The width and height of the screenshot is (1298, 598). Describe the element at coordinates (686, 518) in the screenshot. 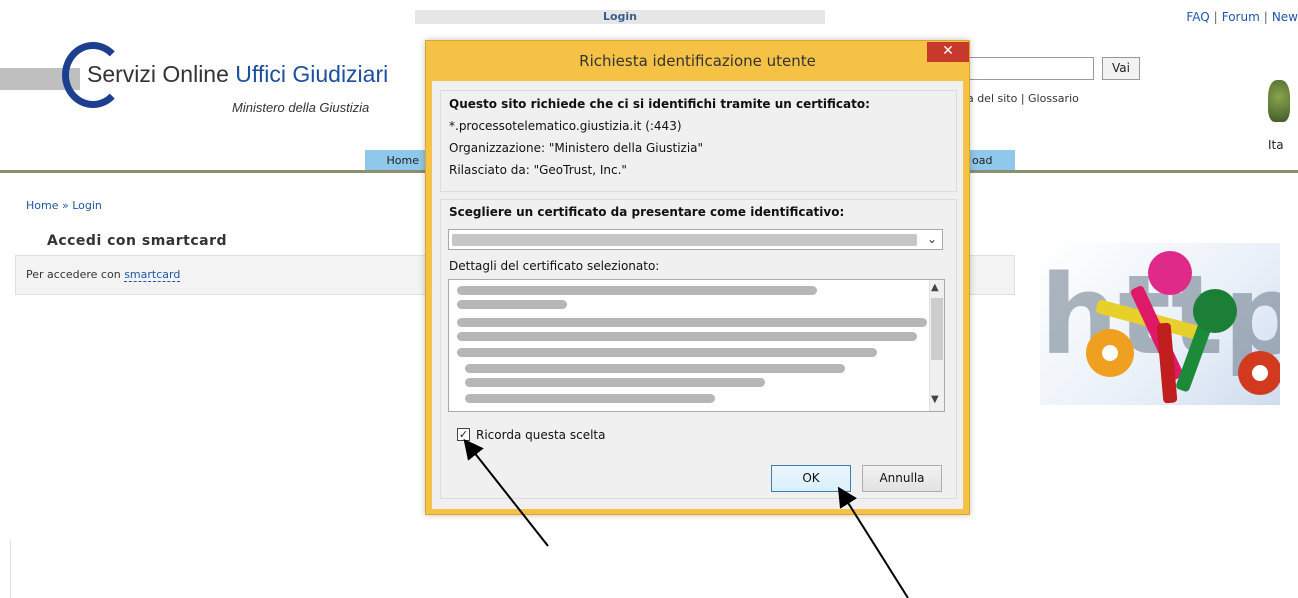

I see `annotation-arrows` at that location.